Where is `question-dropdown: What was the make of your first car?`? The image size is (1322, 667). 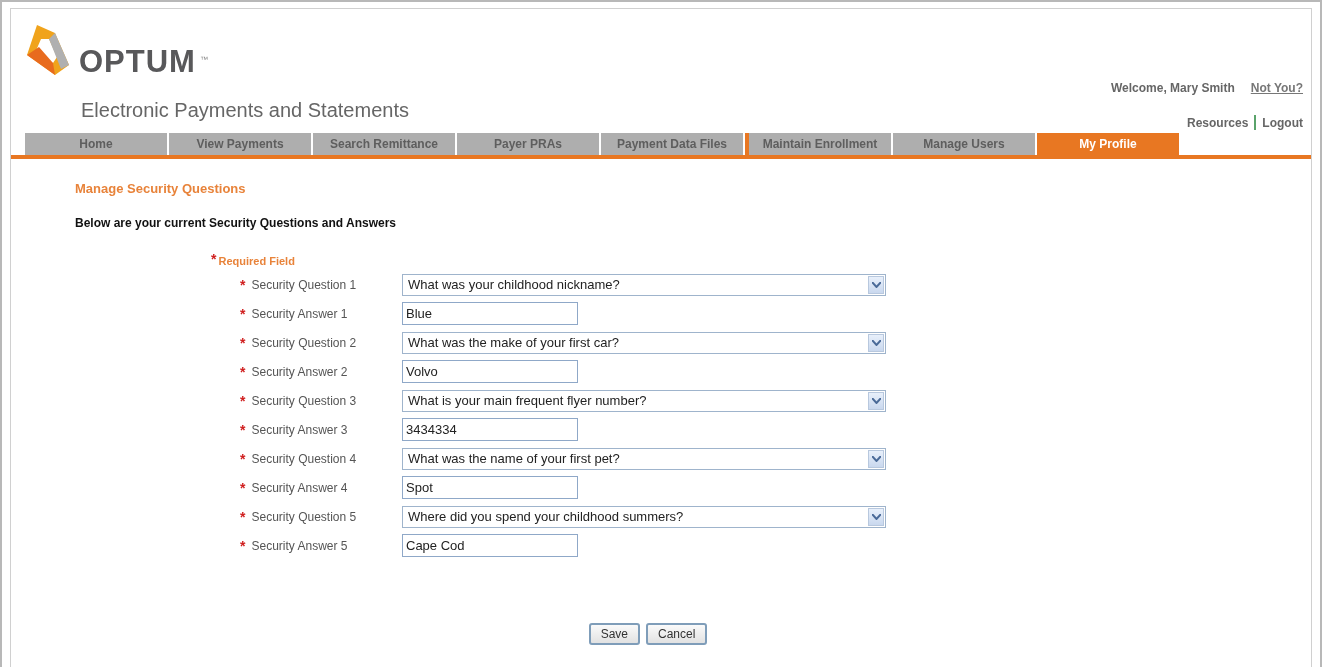 question-dropdown: What was the make of your first car? is located at coordinates (644, 342).